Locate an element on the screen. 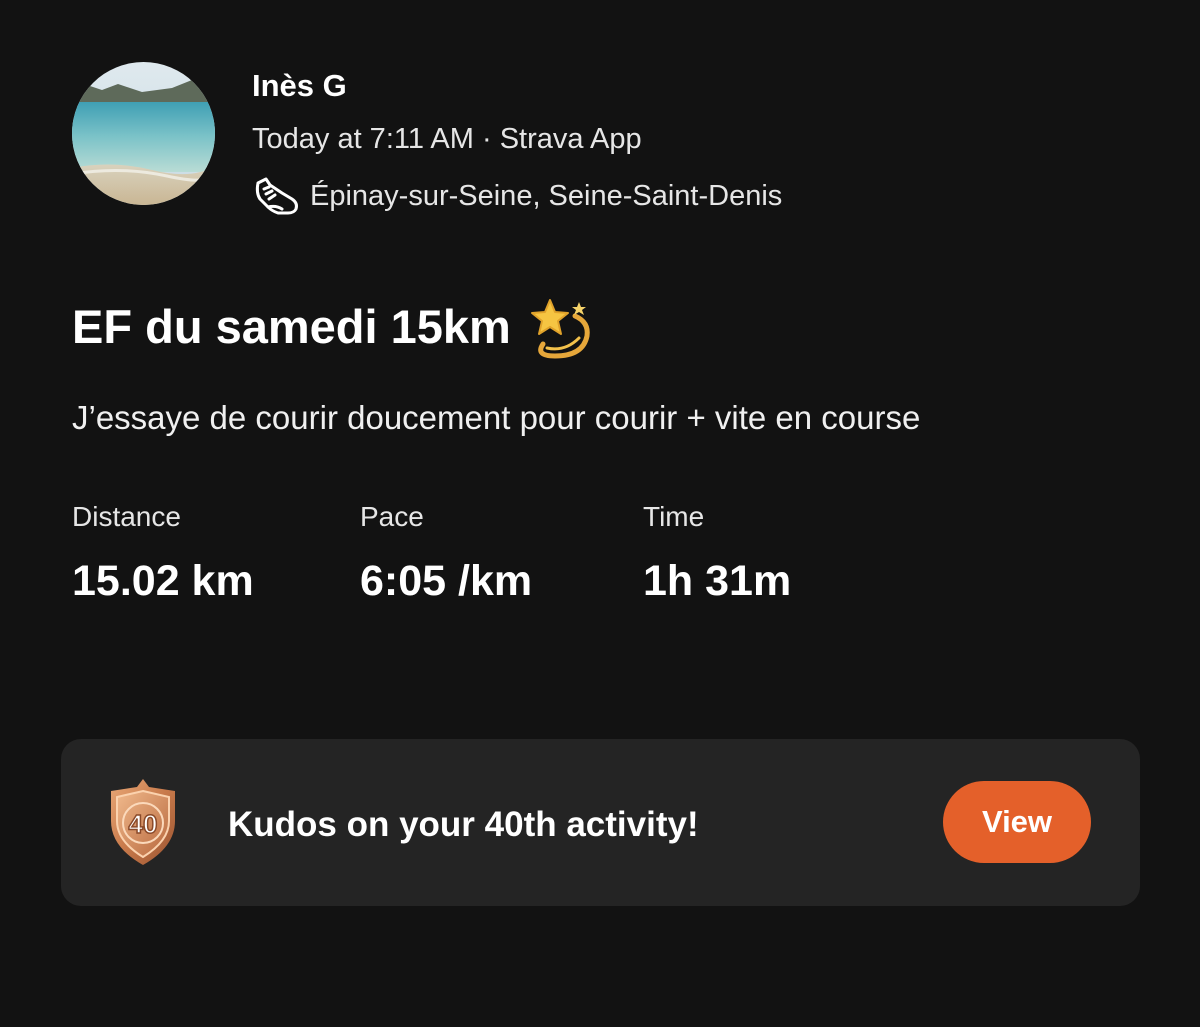 This screenshot has width=1200, height=1027. bronze-shield-badge-icon: 40 is located at coordinates (143, 822).